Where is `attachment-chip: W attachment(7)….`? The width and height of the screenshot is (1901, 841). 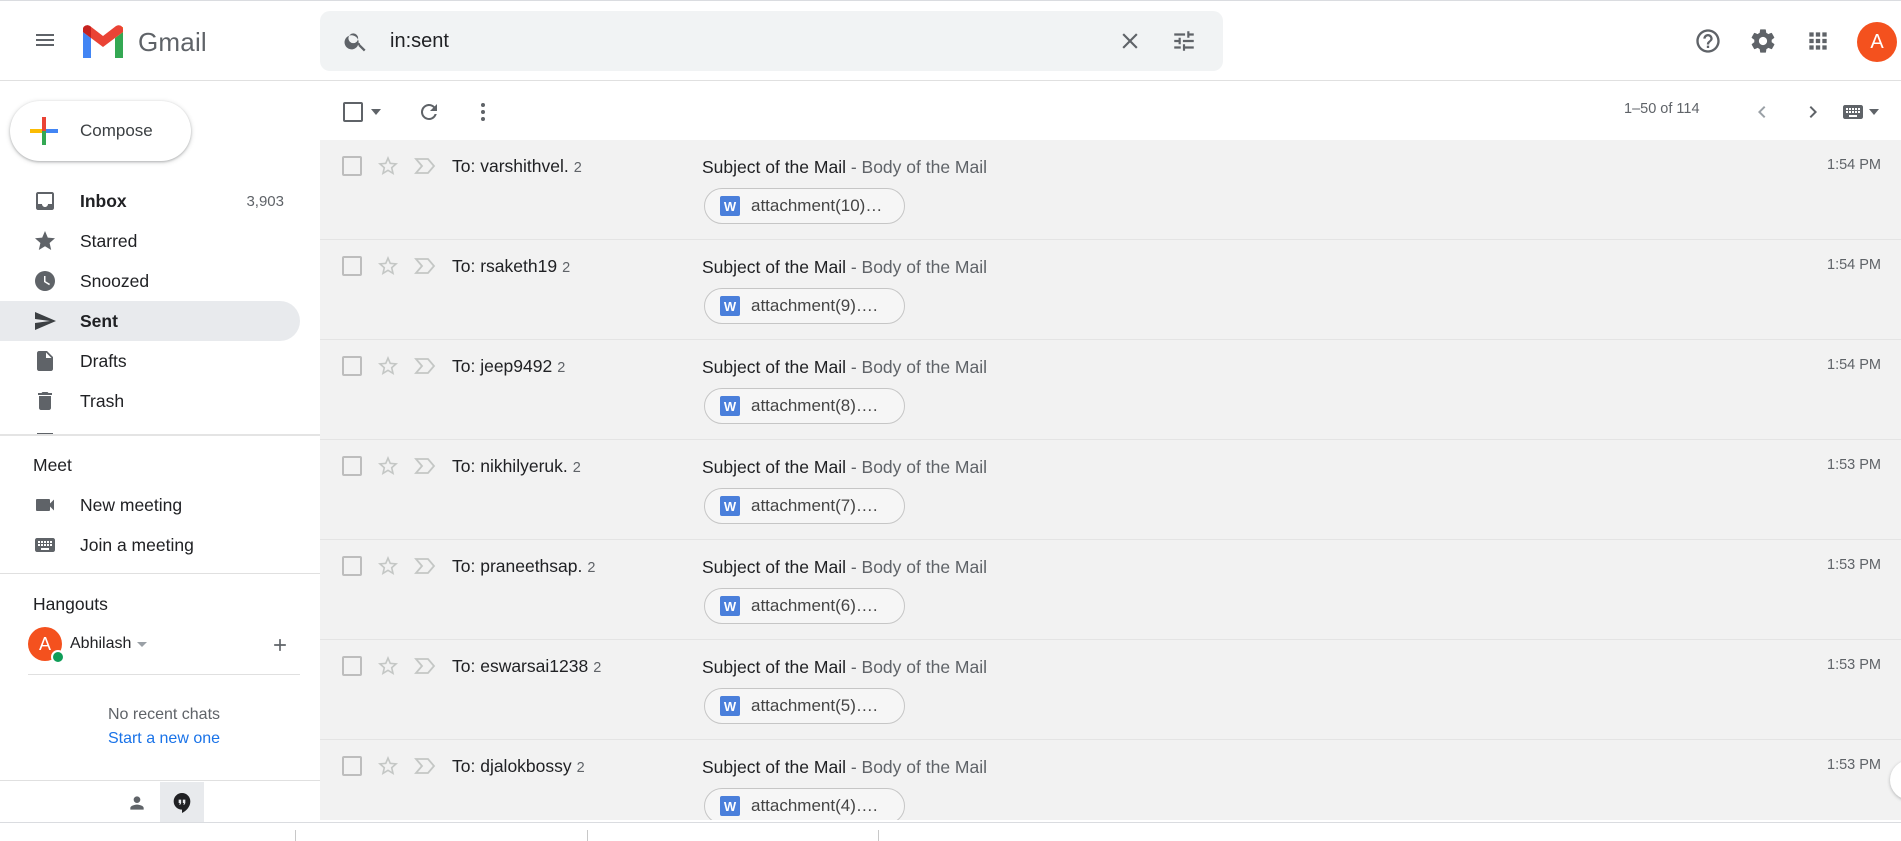 attachment-chip: W attachment(7)…. is located at coordinates (804, 506).